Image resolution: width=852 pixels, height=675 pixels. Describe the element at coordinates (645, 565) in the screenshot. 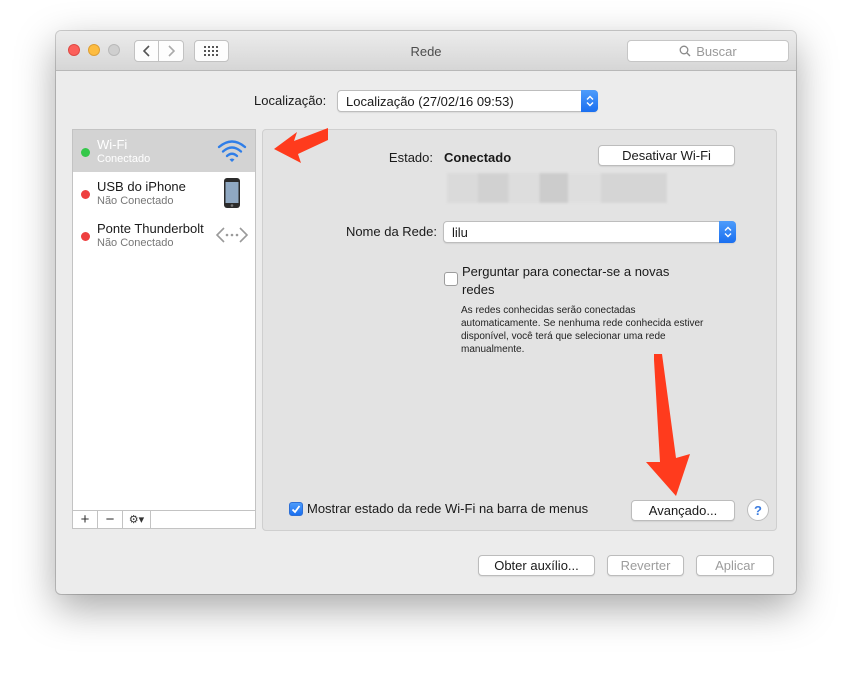

I see `revert-button: Reverter` at that location.